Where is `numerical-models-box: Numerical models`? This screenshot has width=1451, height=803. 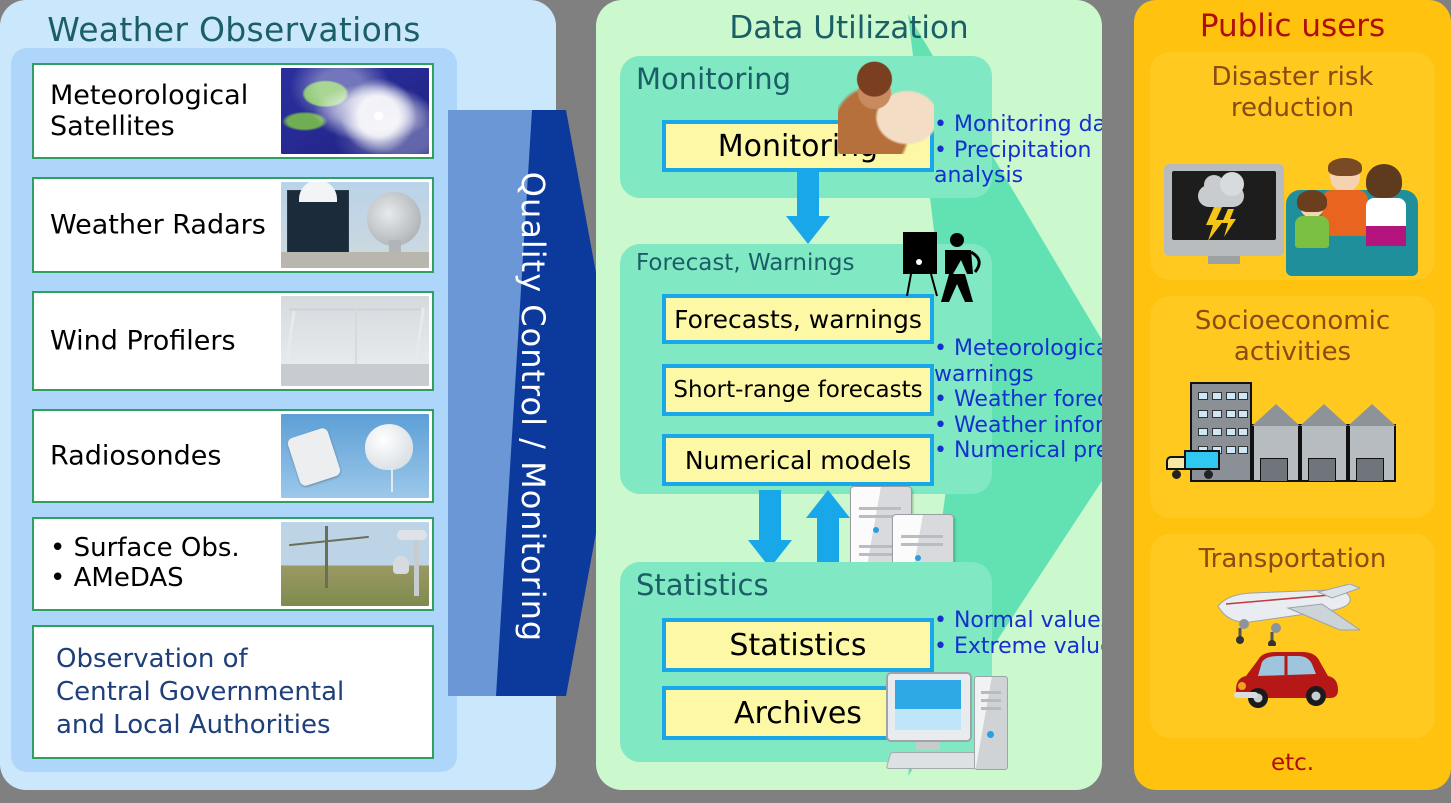
numerical-models-box: Numerical models is located at coordinates (798, 460).